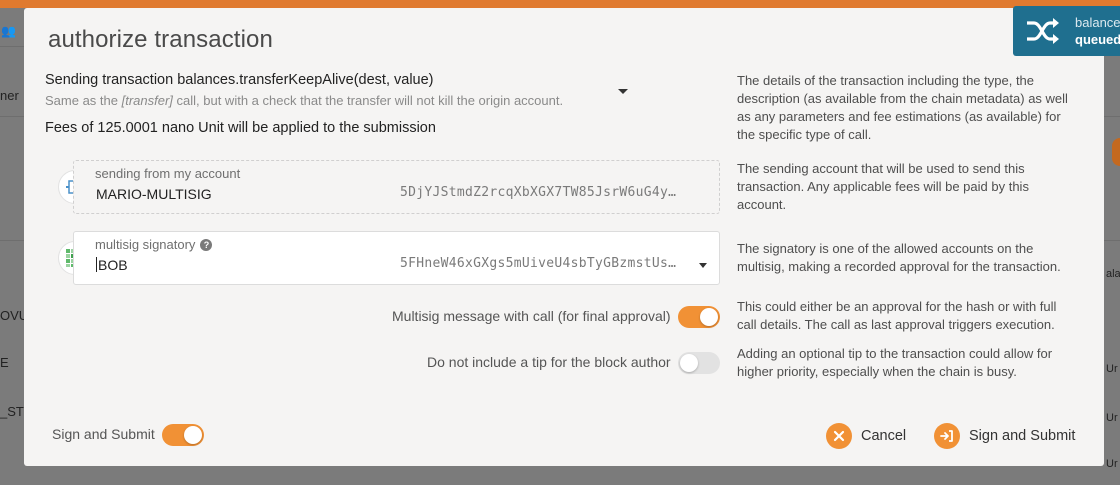 This screenshot has height=485, width=1120. Describe the element at coordinates (1043, 31) in the screenshot. I see `shuffle-icon` at that location.